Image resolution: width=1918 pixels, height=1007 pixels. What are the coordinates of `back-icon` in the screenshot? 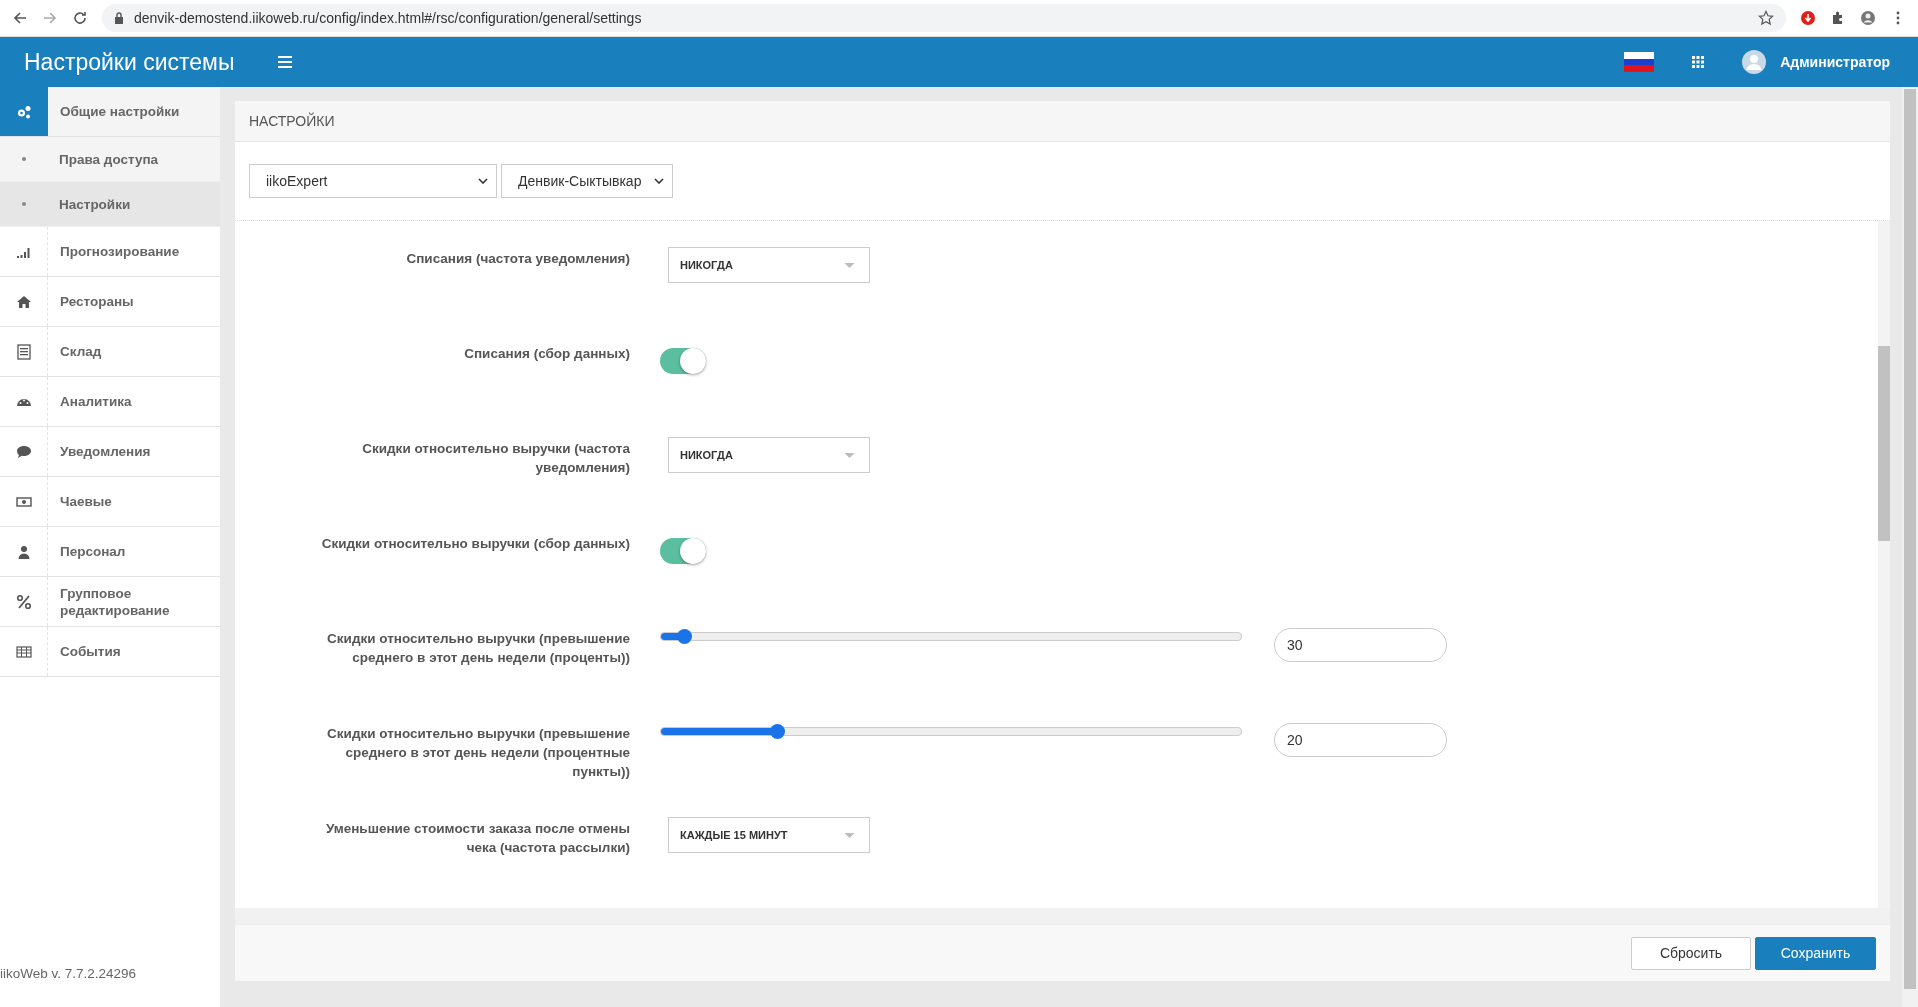 It's located at (20, 18).